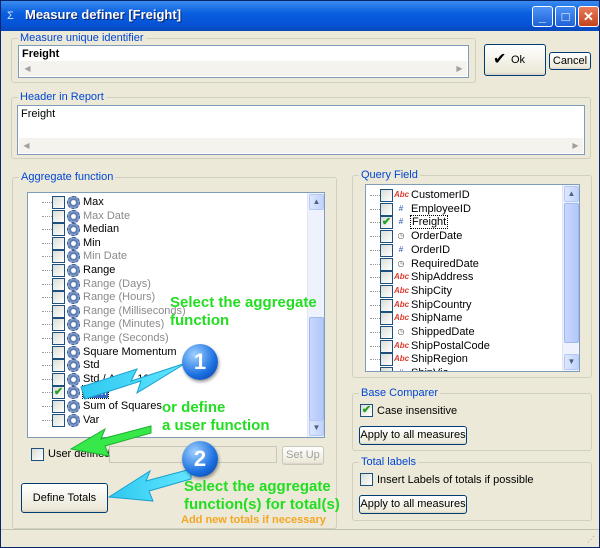  What do you see at coordinates (253, 520) in the screenshot?
I see `annotation-add-totals: Add new totals if necessary` at bounding box center [253, 520].